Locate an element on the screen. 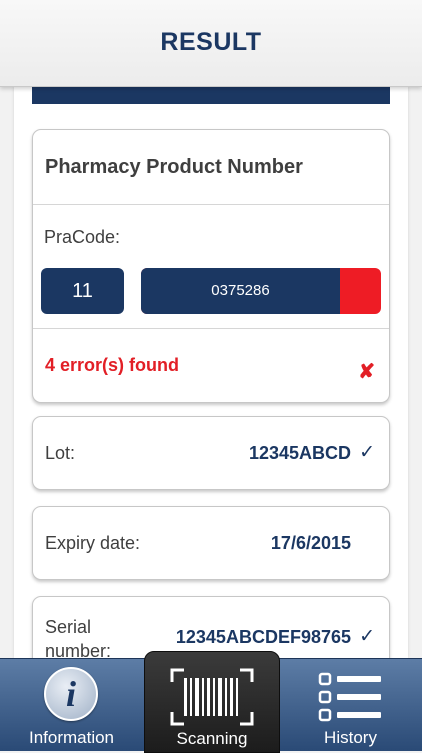  pracode-label: PraCode: is located at coordinates (82, 237).